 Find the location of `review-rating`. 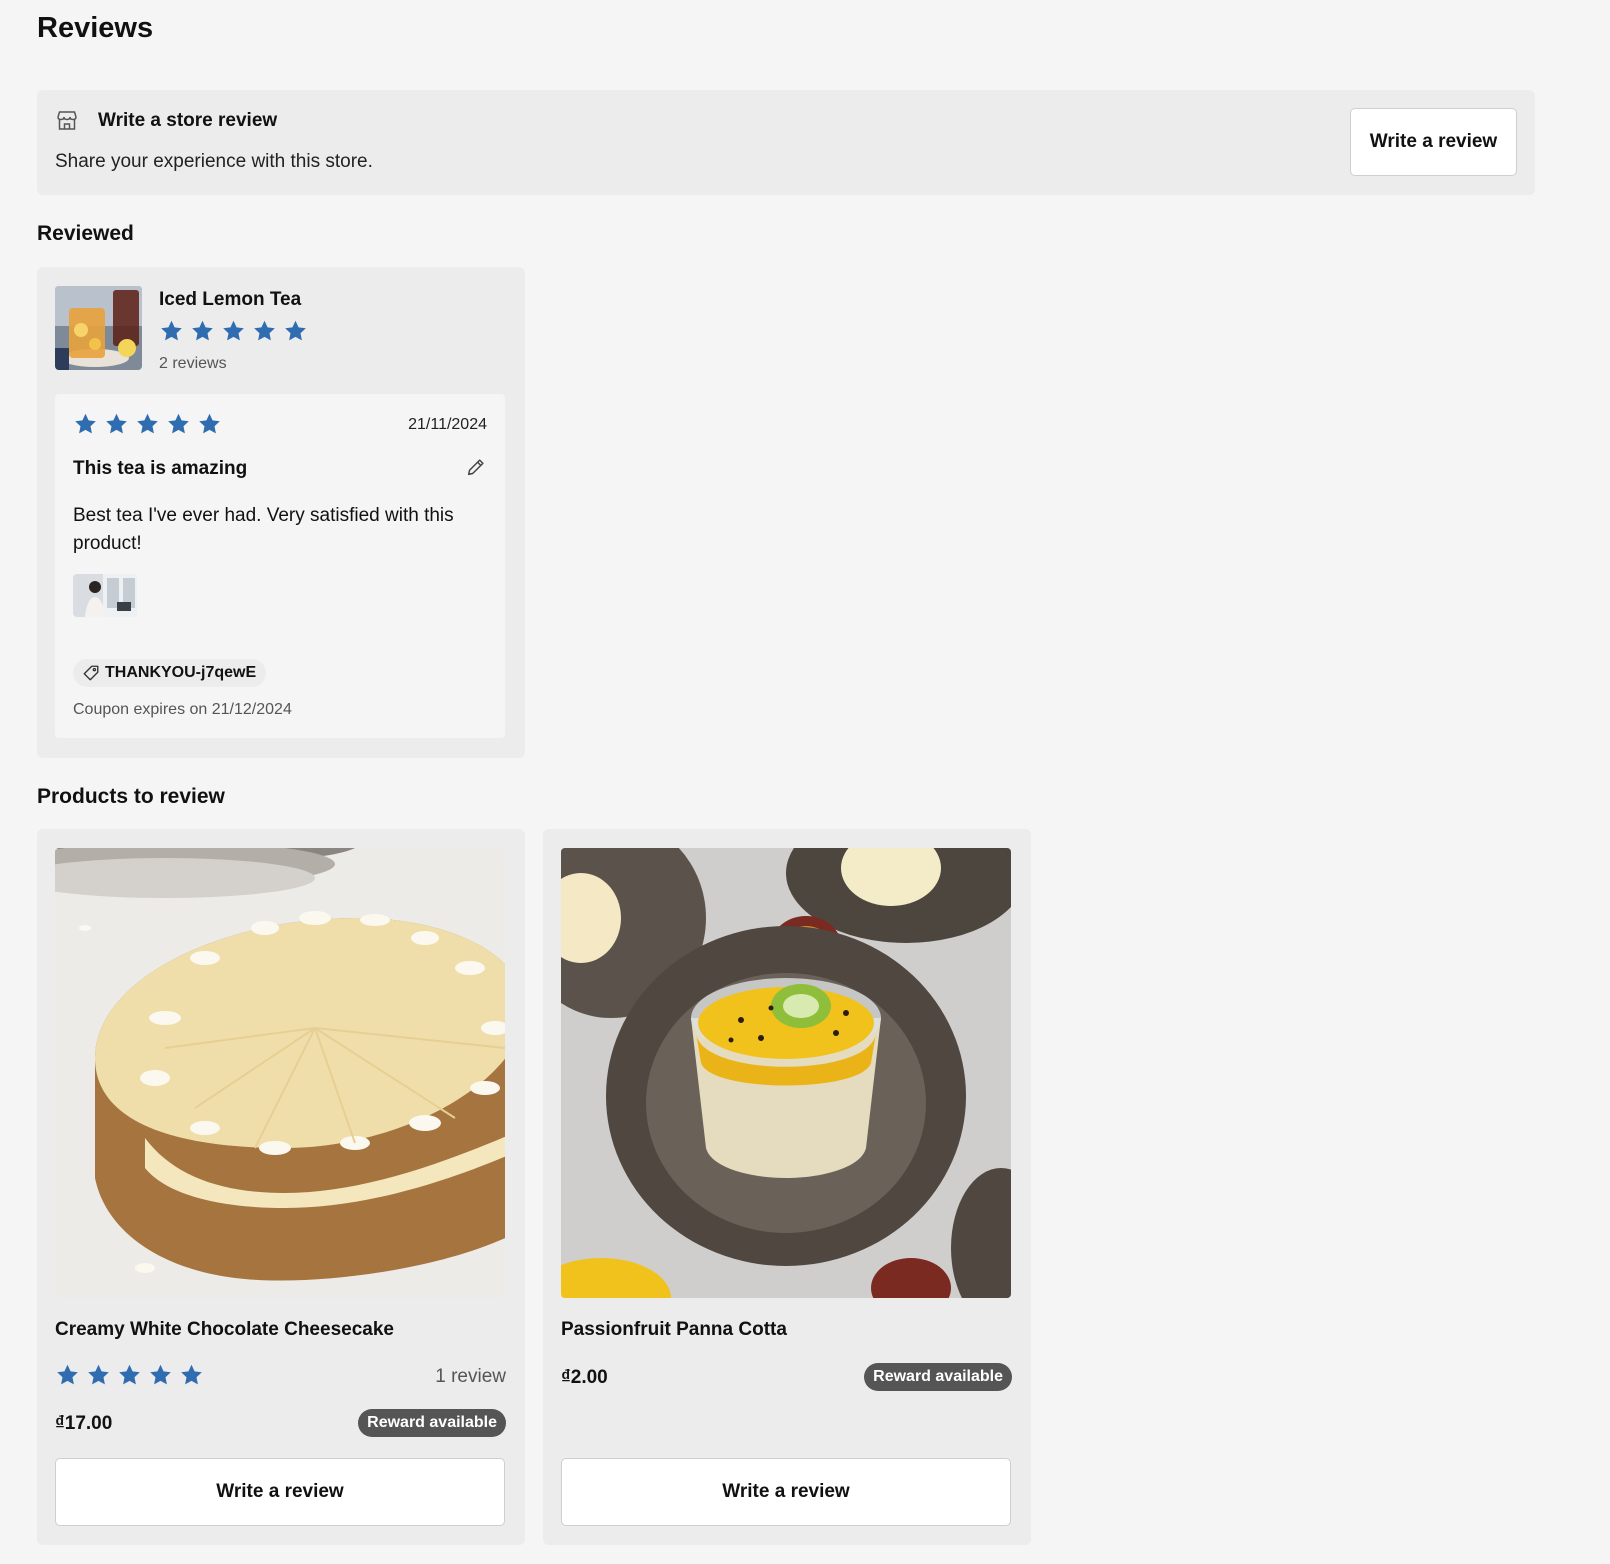

review-rating is located at coordinates (147, 424).